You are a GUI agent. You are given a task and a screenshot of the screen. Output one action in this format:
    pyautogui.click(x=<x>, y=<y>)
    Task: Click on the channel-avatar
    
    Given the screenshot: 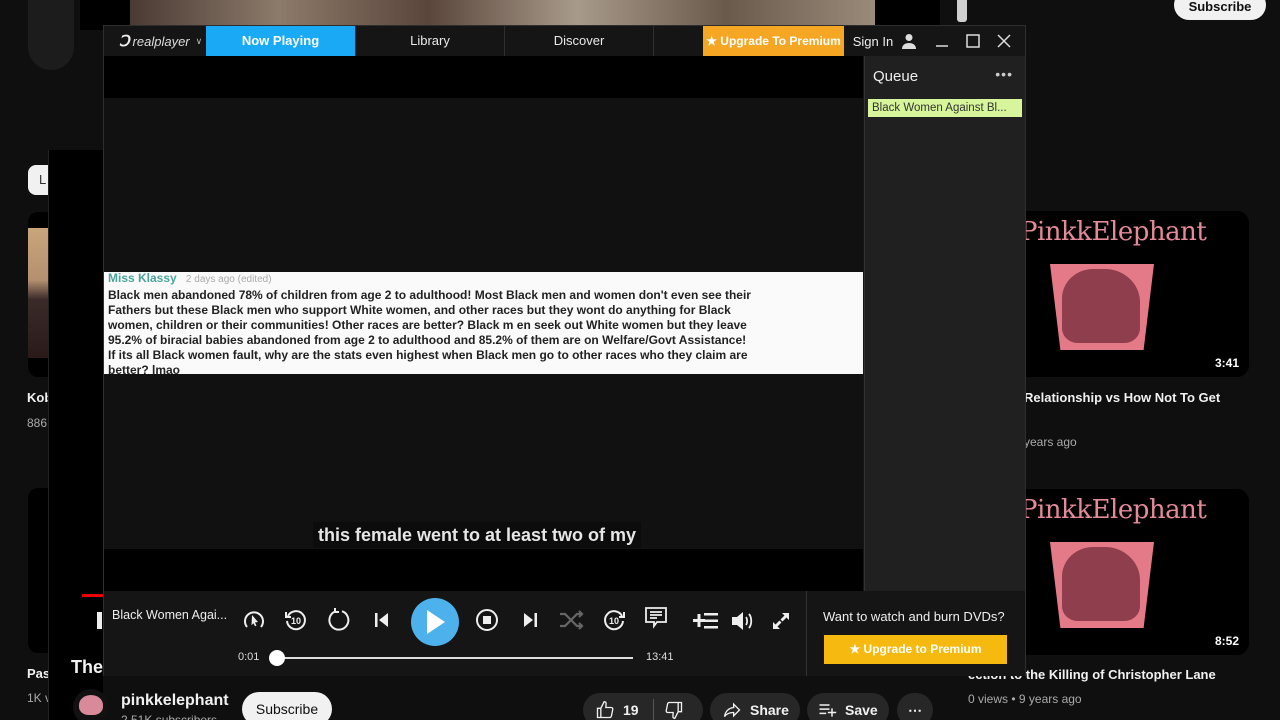 What is the action you would take?
    pyautogui.click(x=91, y=704)
    